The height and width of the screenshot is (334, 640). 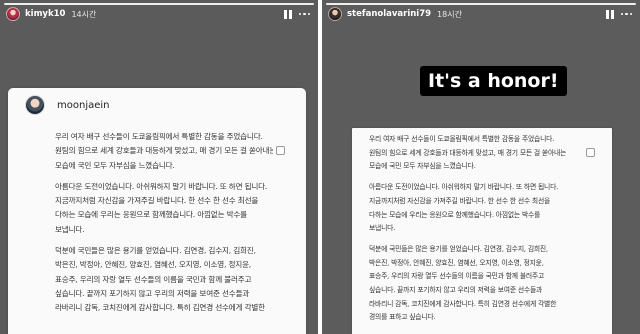 I want to click on story-username: stefanolavarini79, so click(x=389, y=14).